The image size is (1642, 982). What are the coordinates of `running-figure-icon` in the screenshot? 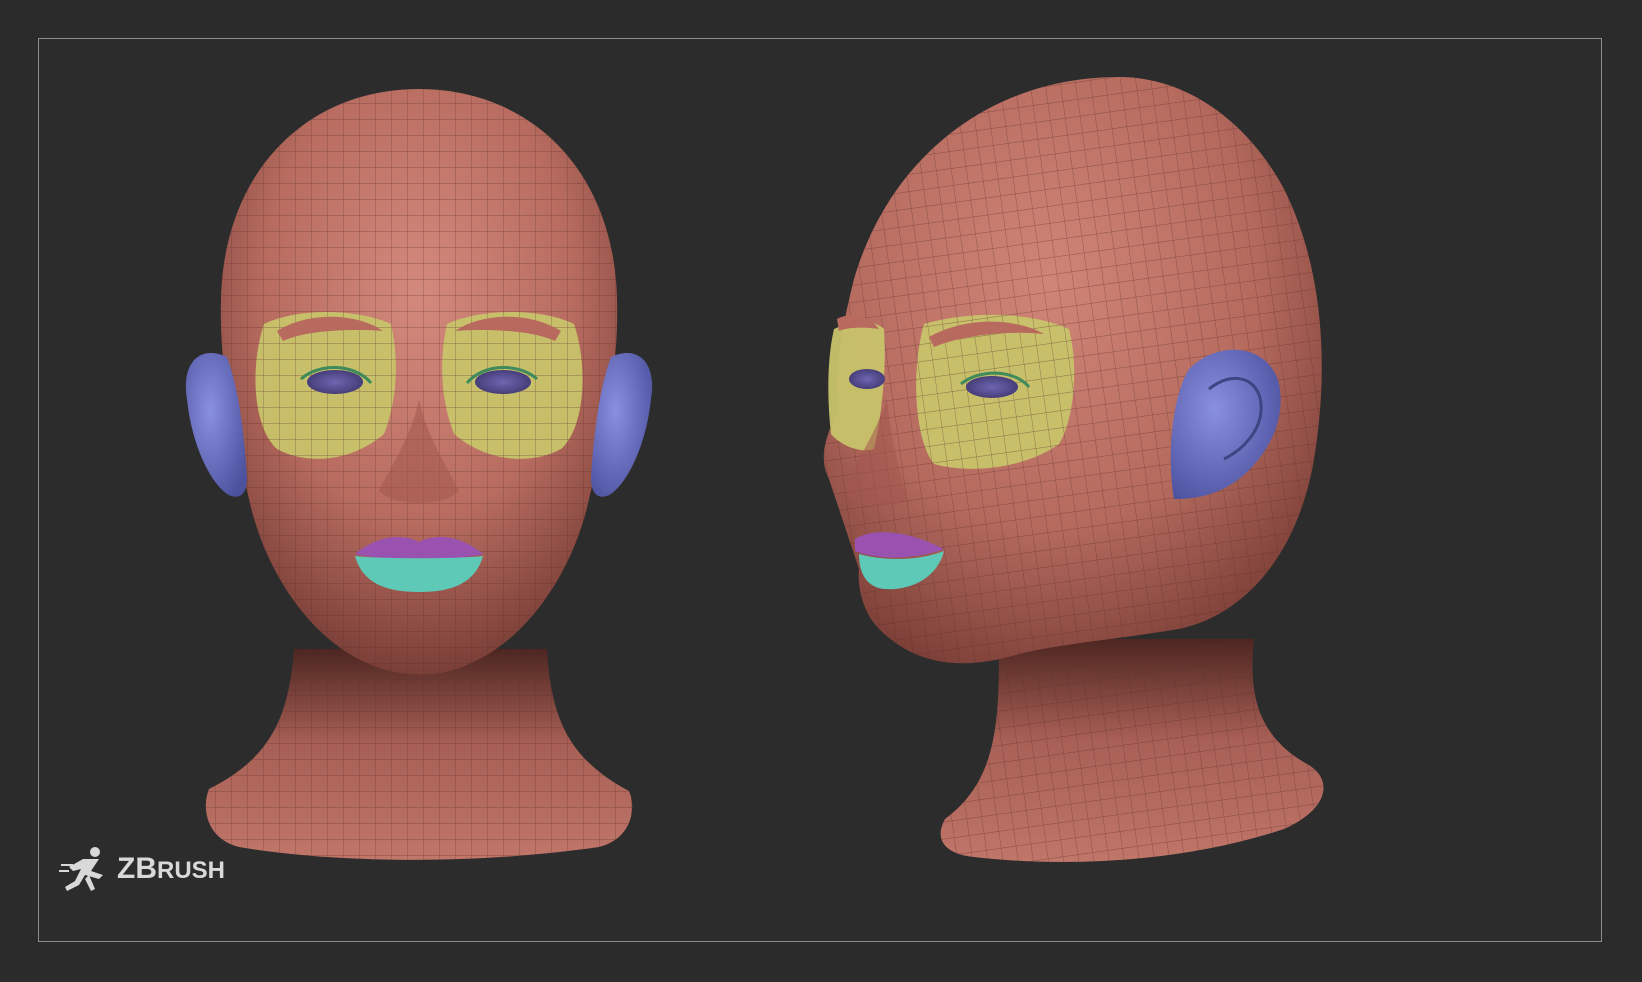 It's located at (81, 869).